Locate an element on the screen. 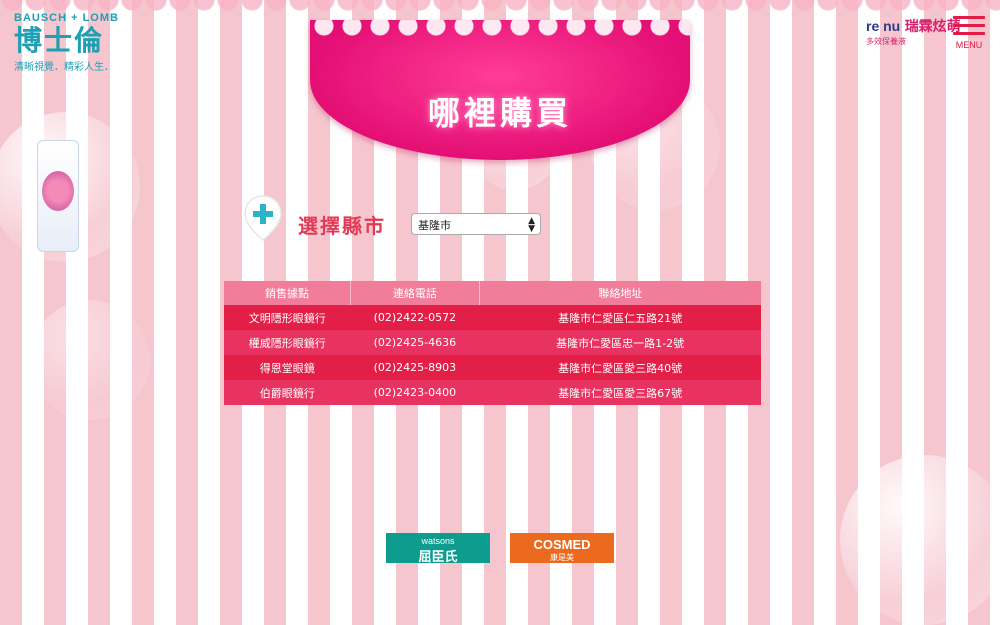  table-row: 文明隱形眼鏡行 (02)2422-0572 基隆市仁愛區仁五路21號 is located at coordinates (492, 317).